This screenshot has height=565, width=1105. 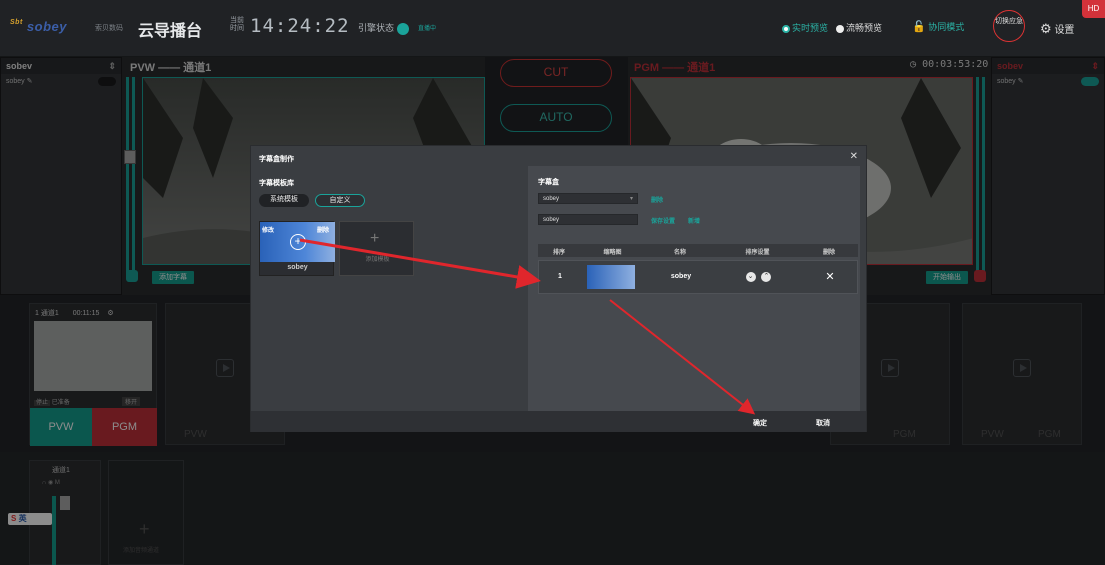 What do you see at coordinates (527, 326) in the screenshot?
I see `annotation-arrows` at bounding box center [527, 326].